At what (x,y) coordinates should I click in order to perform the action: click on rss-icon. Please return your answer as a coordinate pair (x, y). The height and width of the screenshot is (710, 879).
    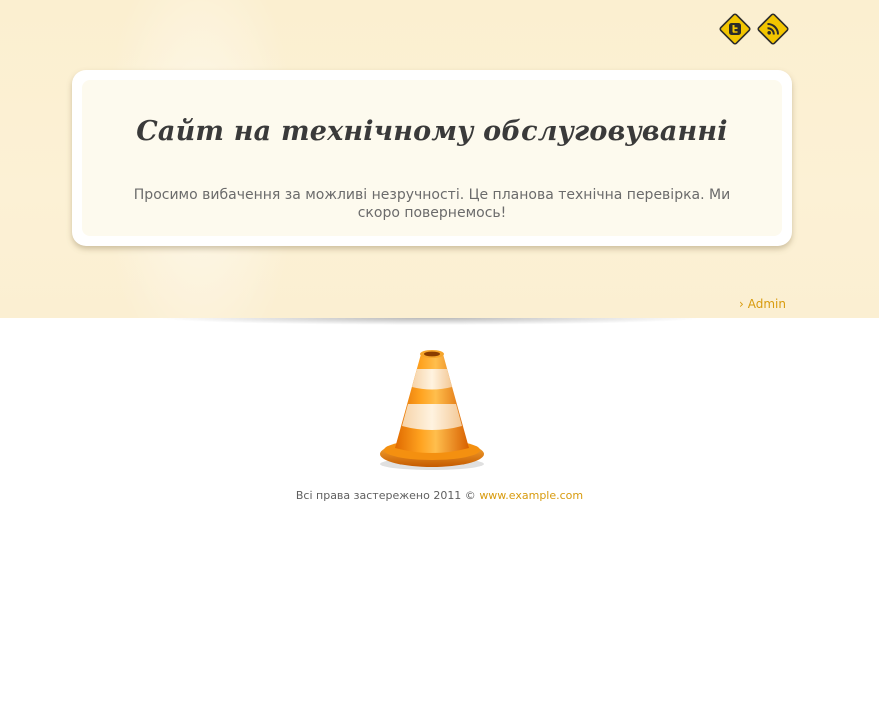
    Looking at the image, I should click on (773, 29).